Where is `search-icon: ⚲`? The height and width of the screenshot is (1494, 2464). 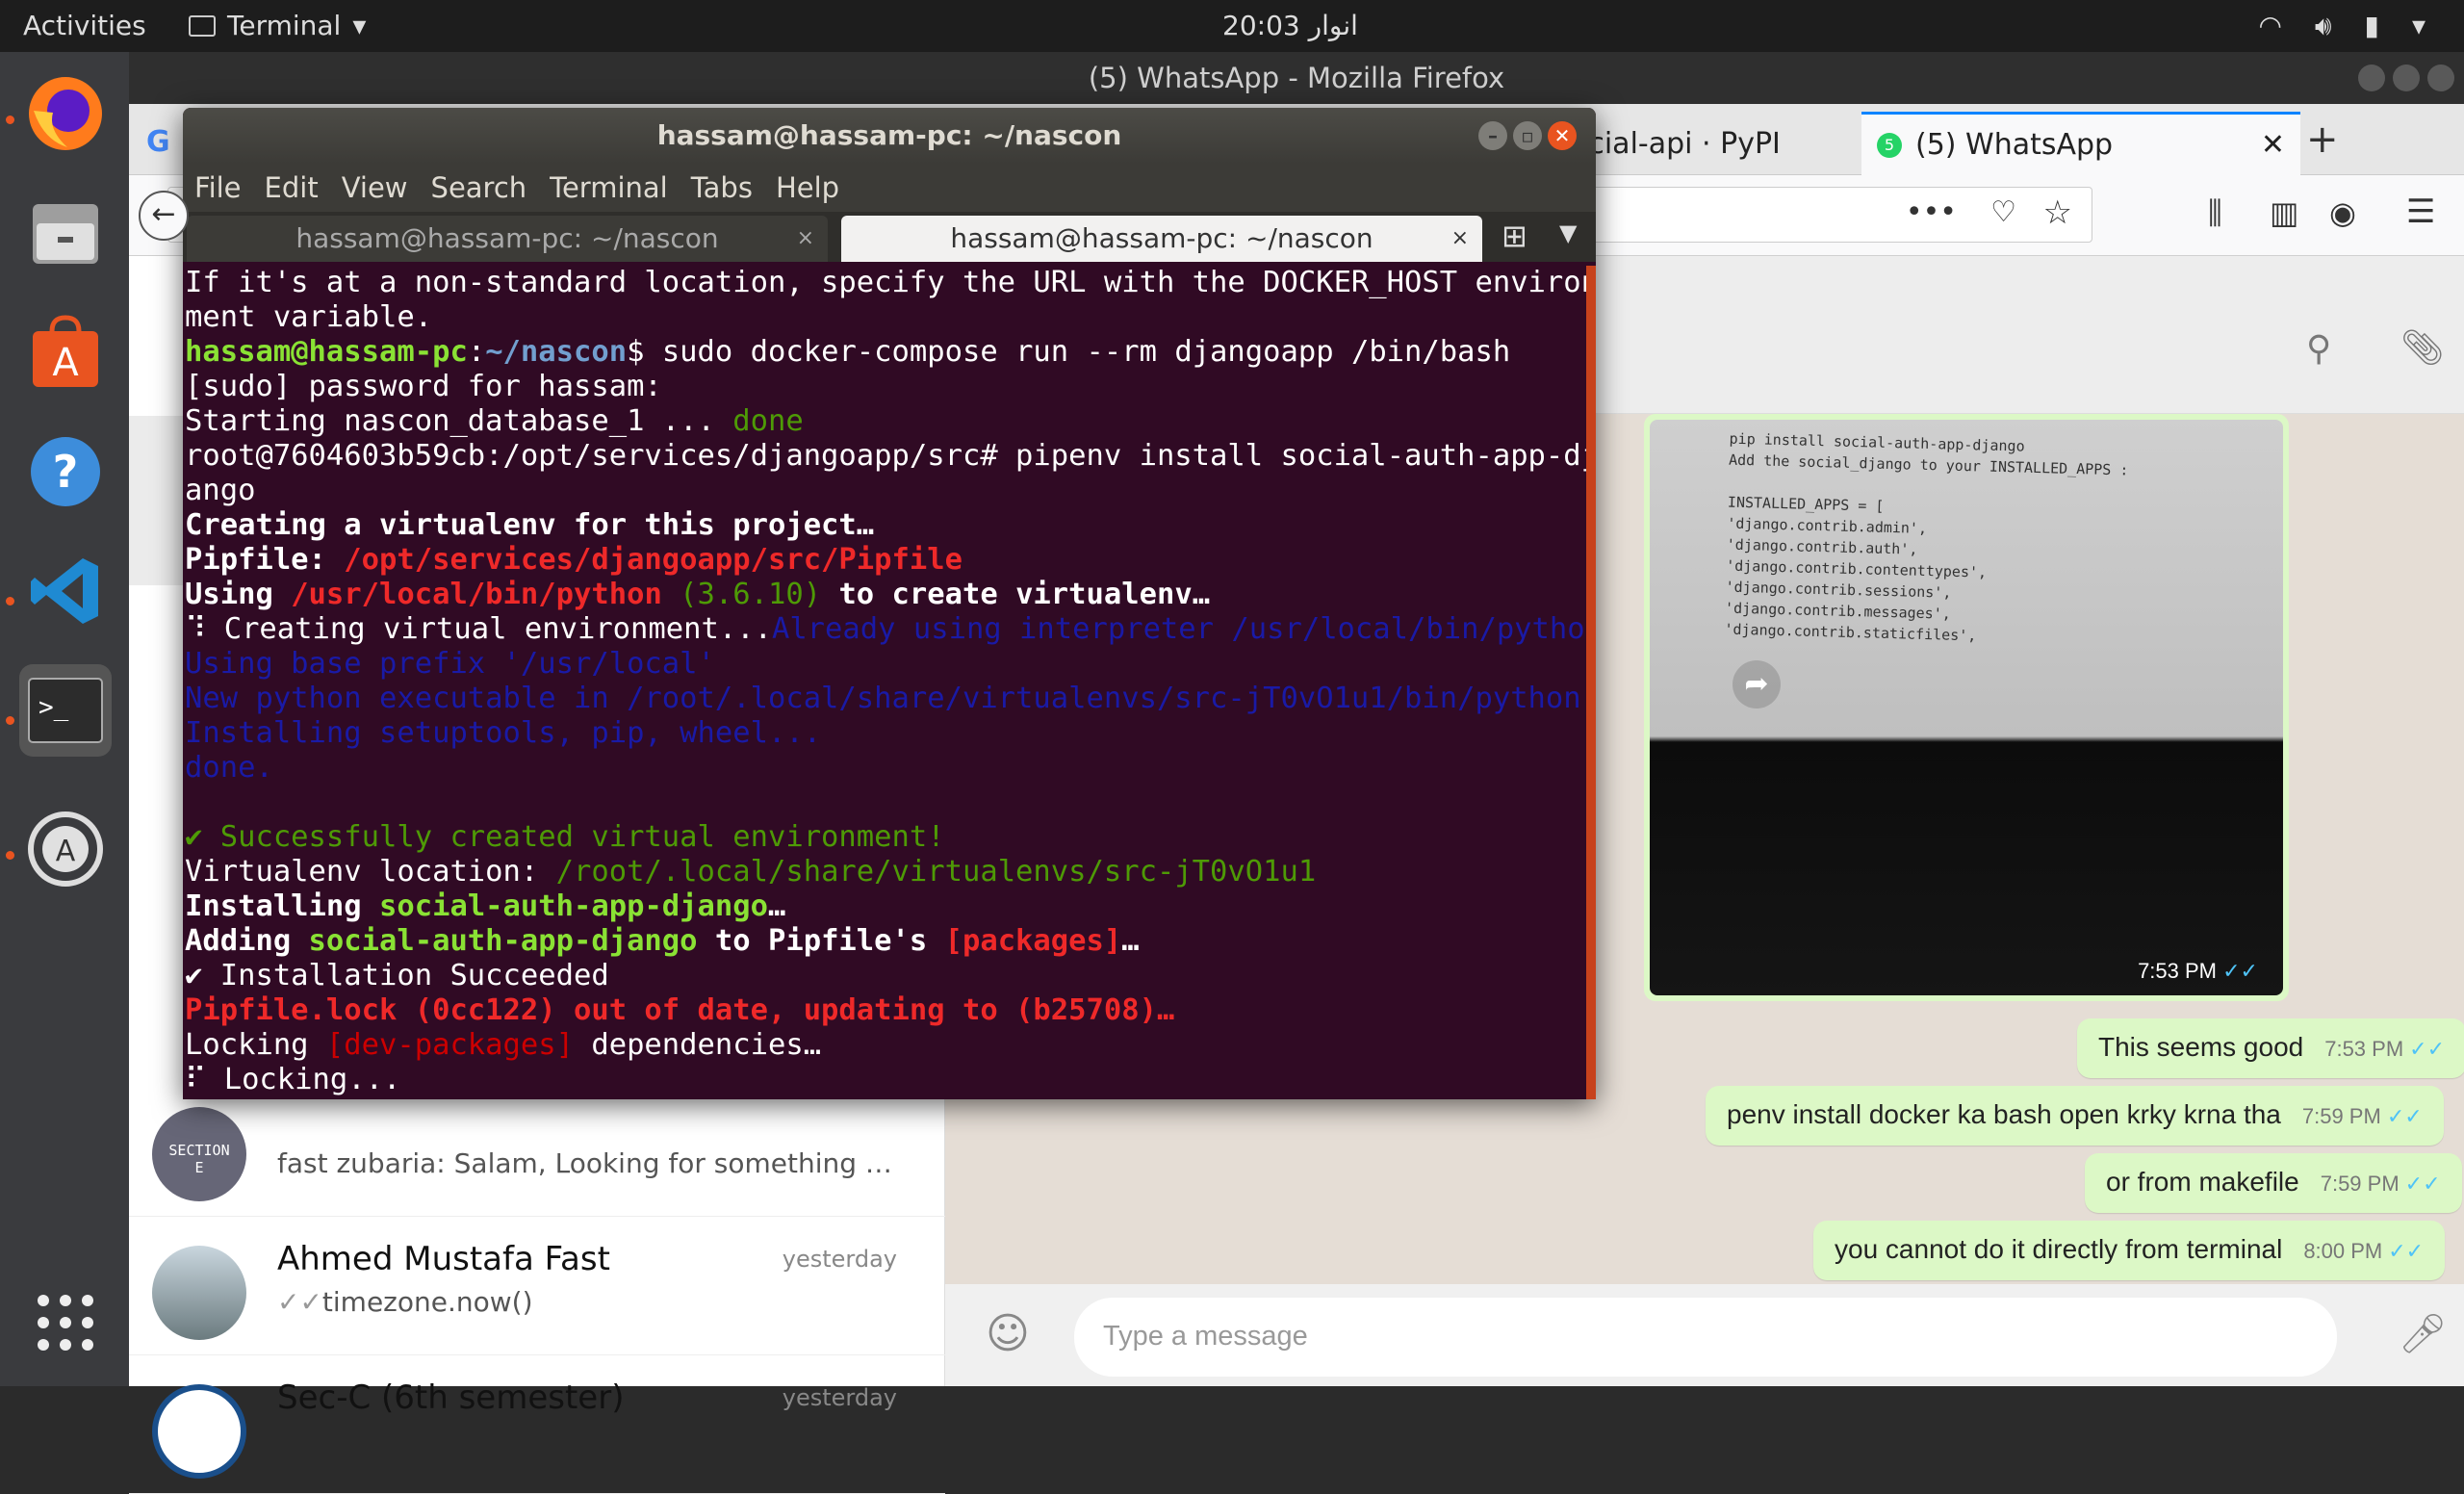 search-icon: ⚲ is located at coordinates (2318, 349).